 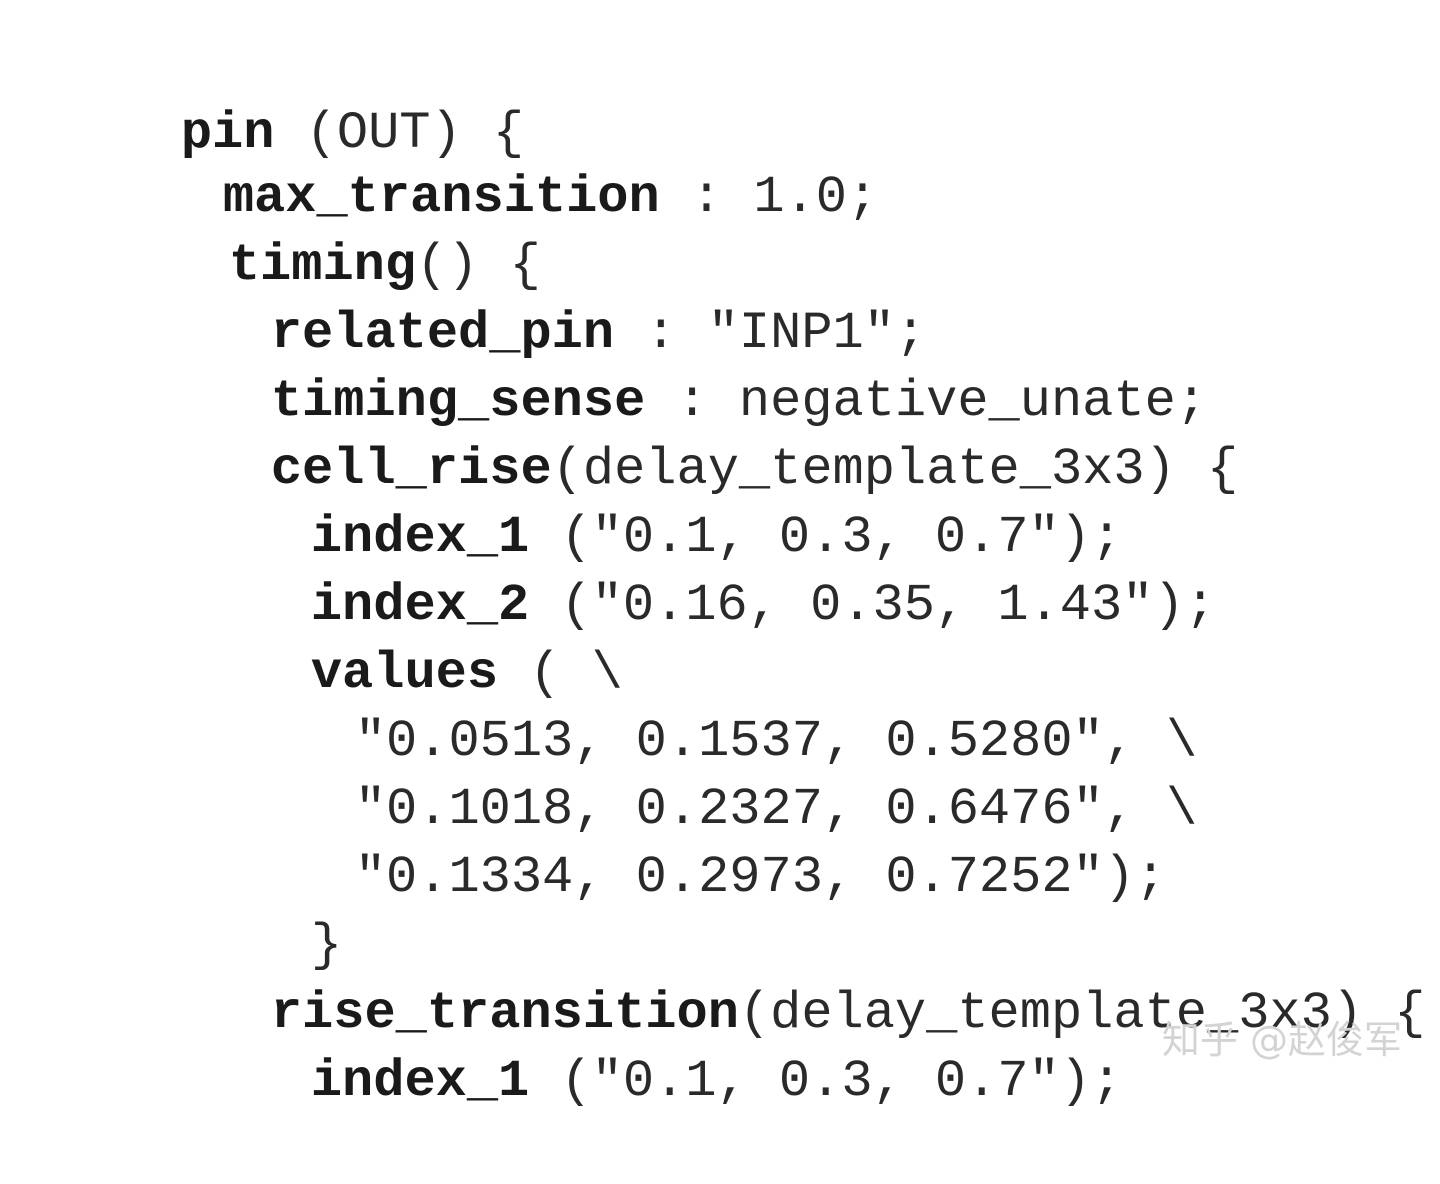 I want to click on code-text: ("0.16, 0.35, 1.43");, so click(x=872, y=605).